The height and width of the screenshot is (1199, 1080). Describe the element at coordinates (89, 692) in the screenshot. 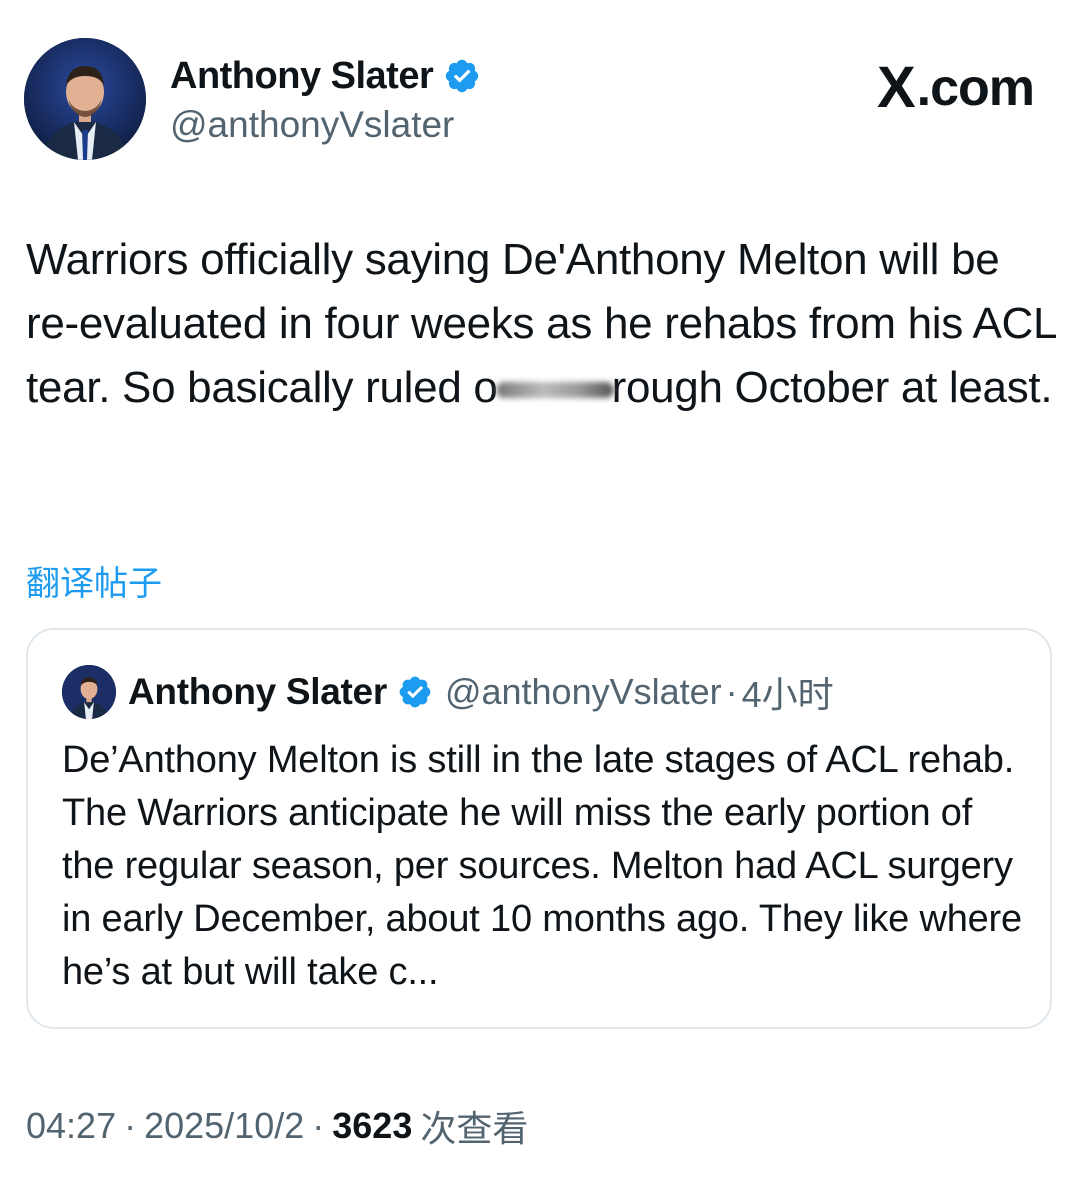

I see `quoted-author-avatar` at that location.